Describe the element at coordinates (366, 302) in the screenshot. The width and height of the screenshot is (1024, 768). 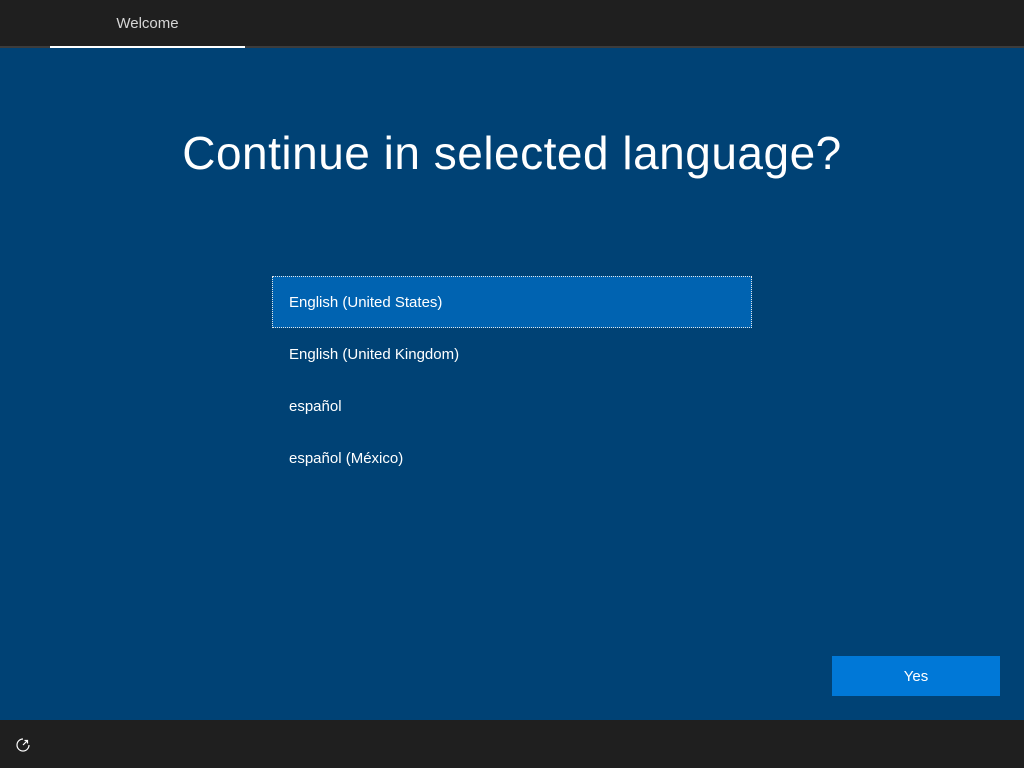
I see `language-item-label: English (United States)` at that location.